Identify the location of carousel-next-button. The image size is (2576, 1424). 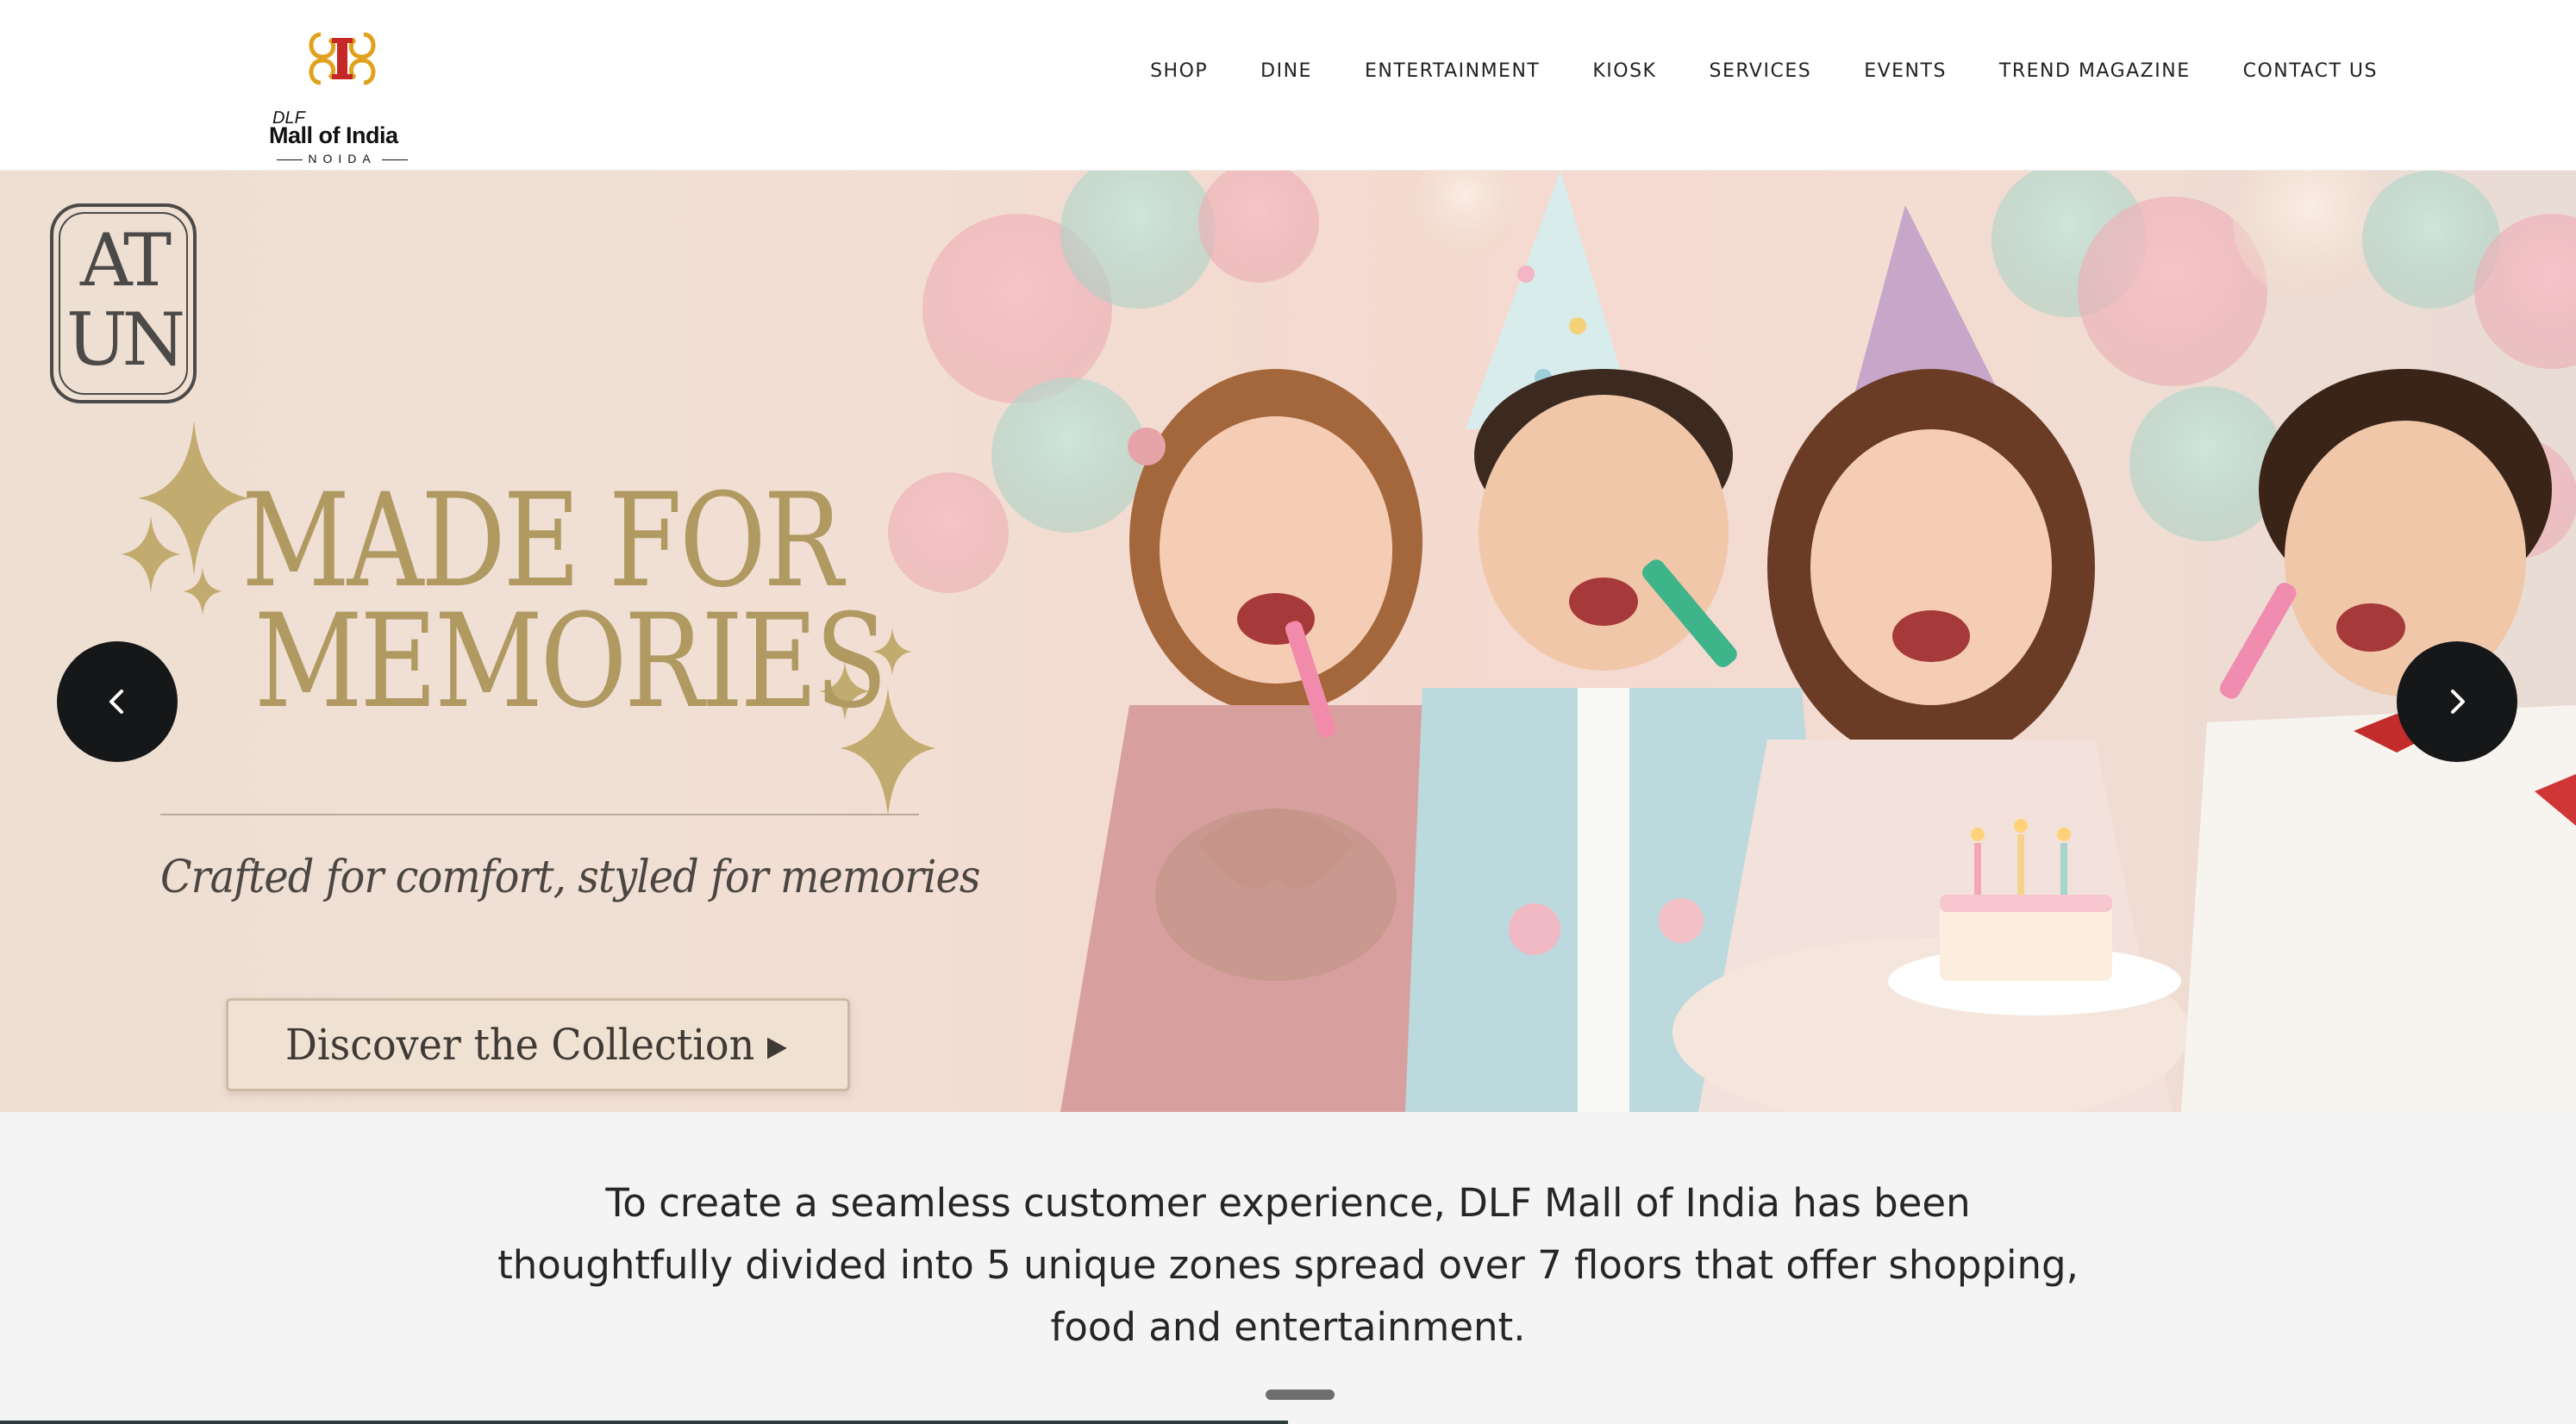
(2457, 701).